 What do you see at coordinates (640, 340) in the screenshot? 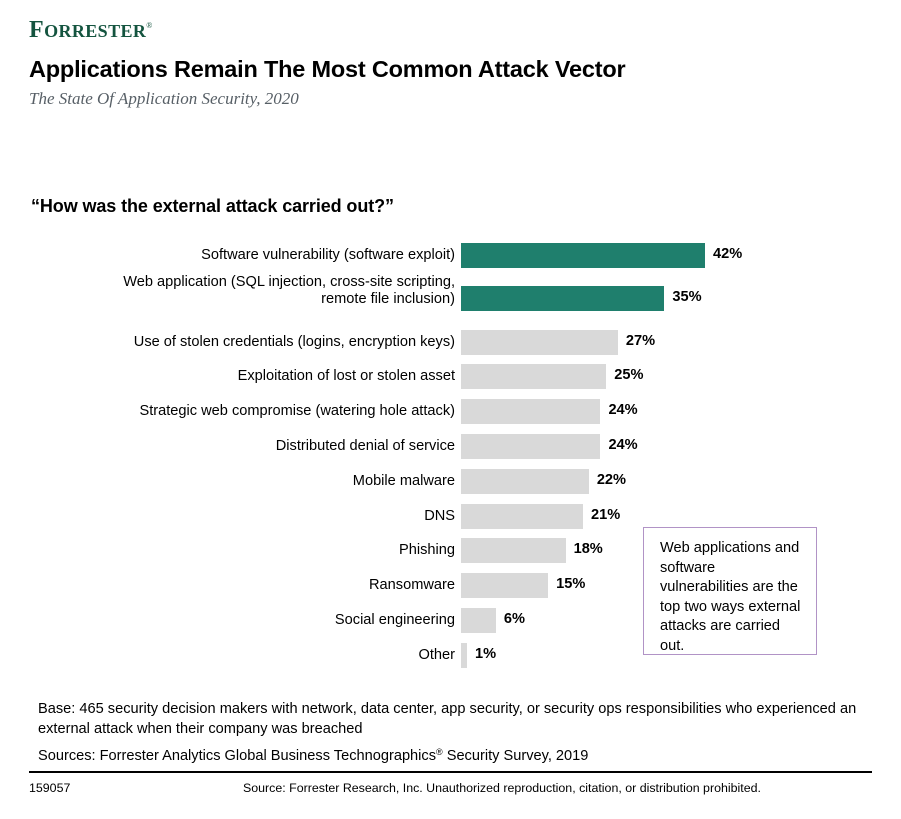
I see `bar-value-label: 27%` at bounding box center [640, 340].